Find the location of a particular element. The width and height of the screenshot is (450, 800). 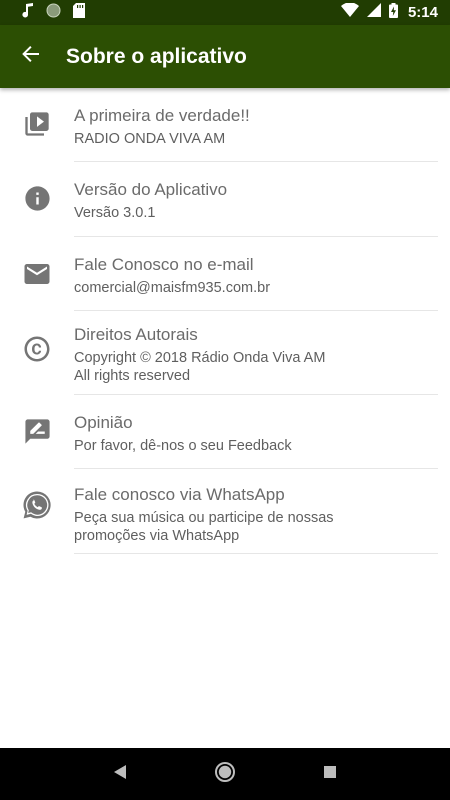

whatsapp-icon is located at coordinates (37, 521).